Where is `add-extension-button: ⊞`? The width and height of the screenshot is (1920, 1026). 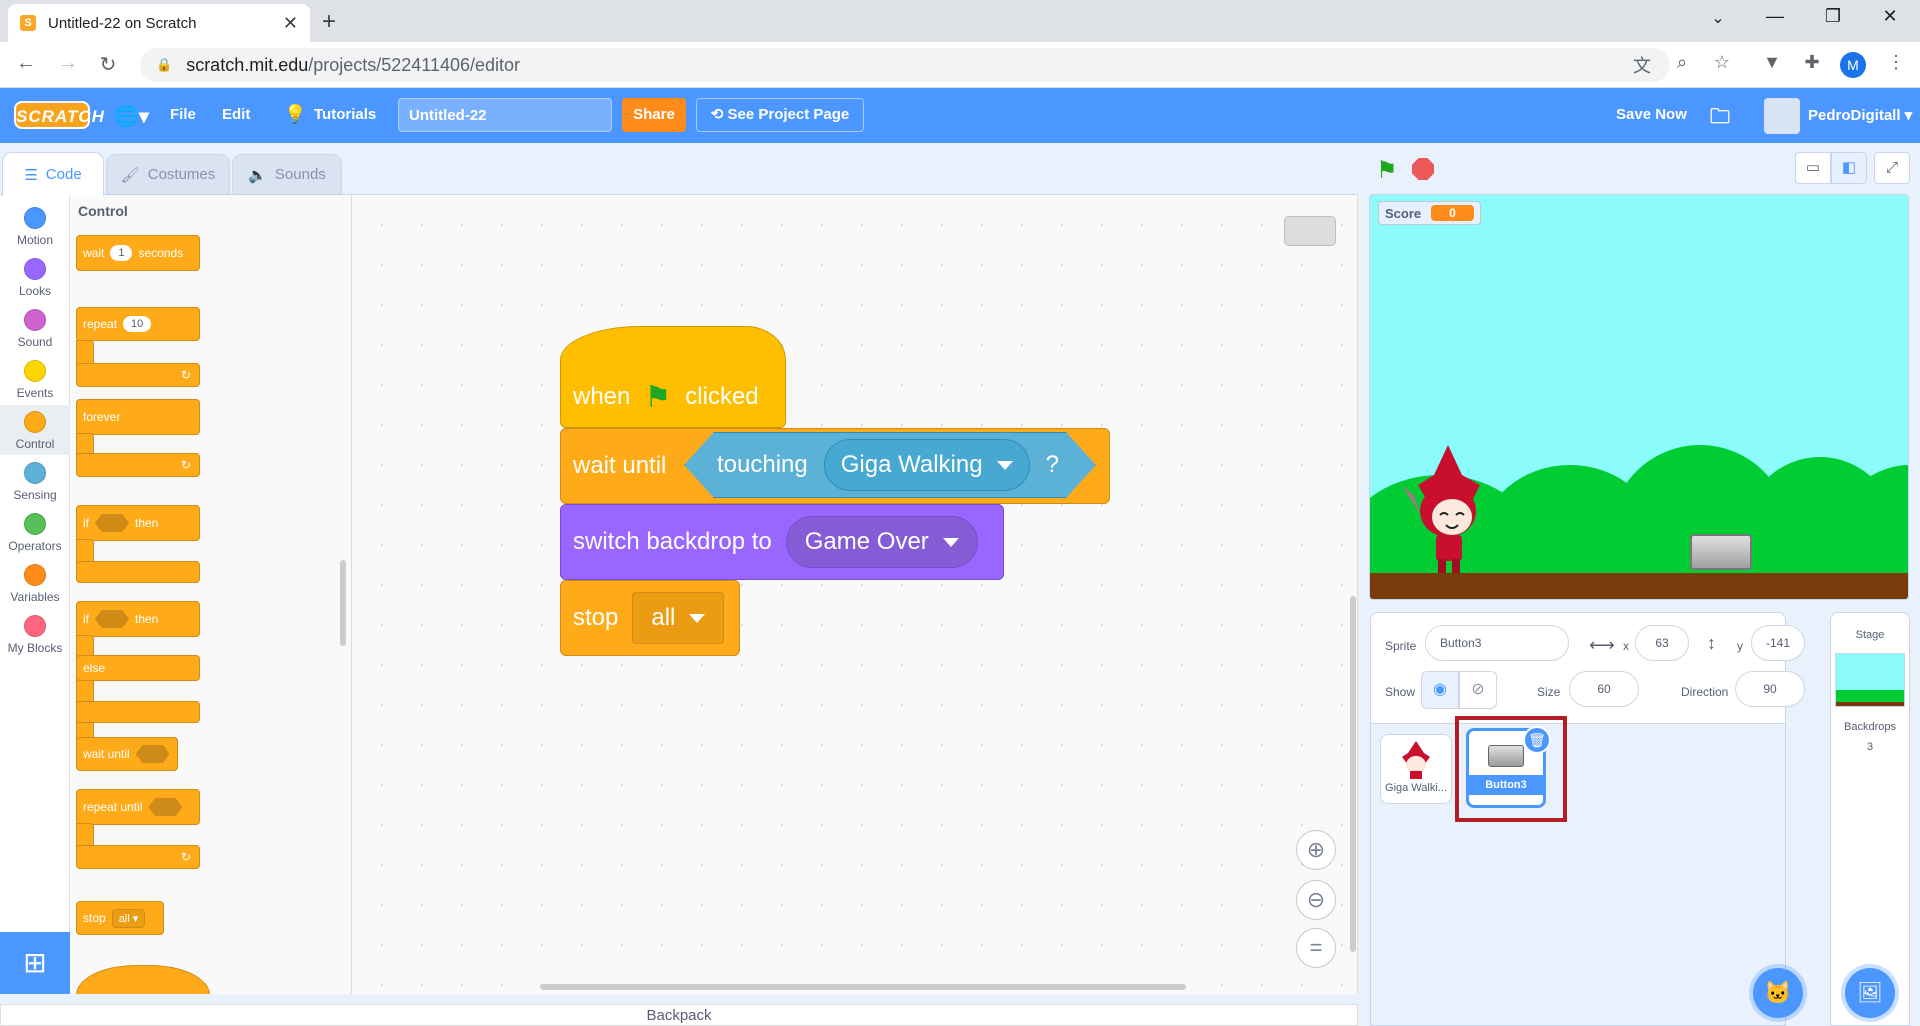
add-extension-button: ⊞ is located at coordinates (35, 963).